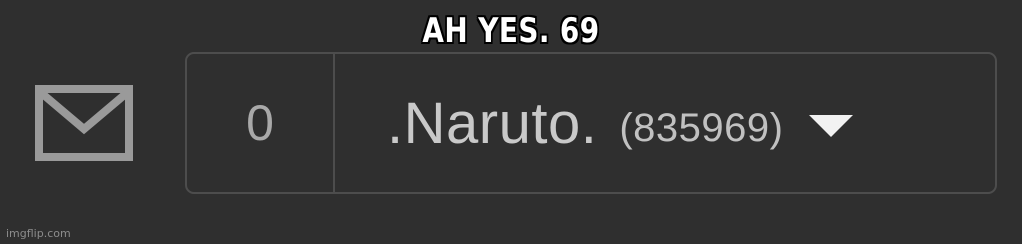  Describe the element at coordinates (701, 127) in the screenshot. I see `user-points: (835969)` at that location.